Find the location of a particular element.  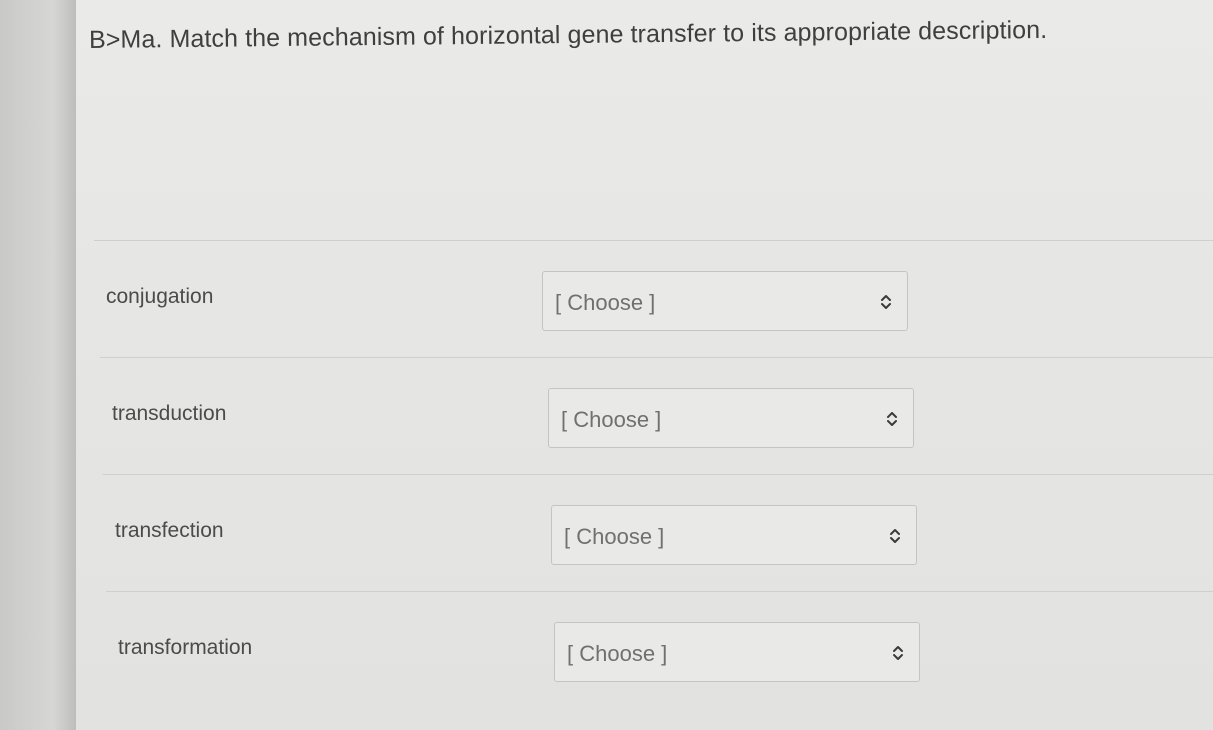

term-label: transformation is located at coordinates (185, 647).